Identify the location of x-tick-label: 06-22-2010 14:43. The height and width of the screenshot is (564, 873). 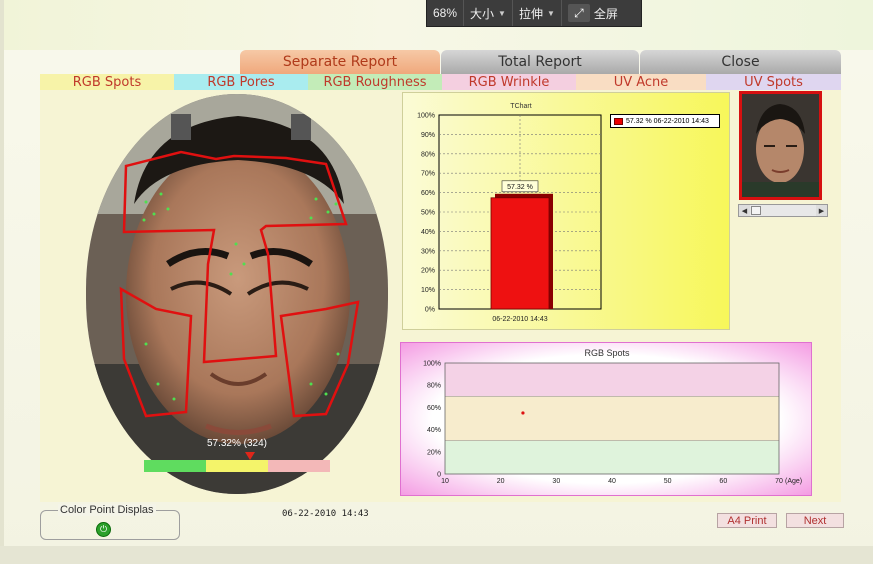
(519, 319).